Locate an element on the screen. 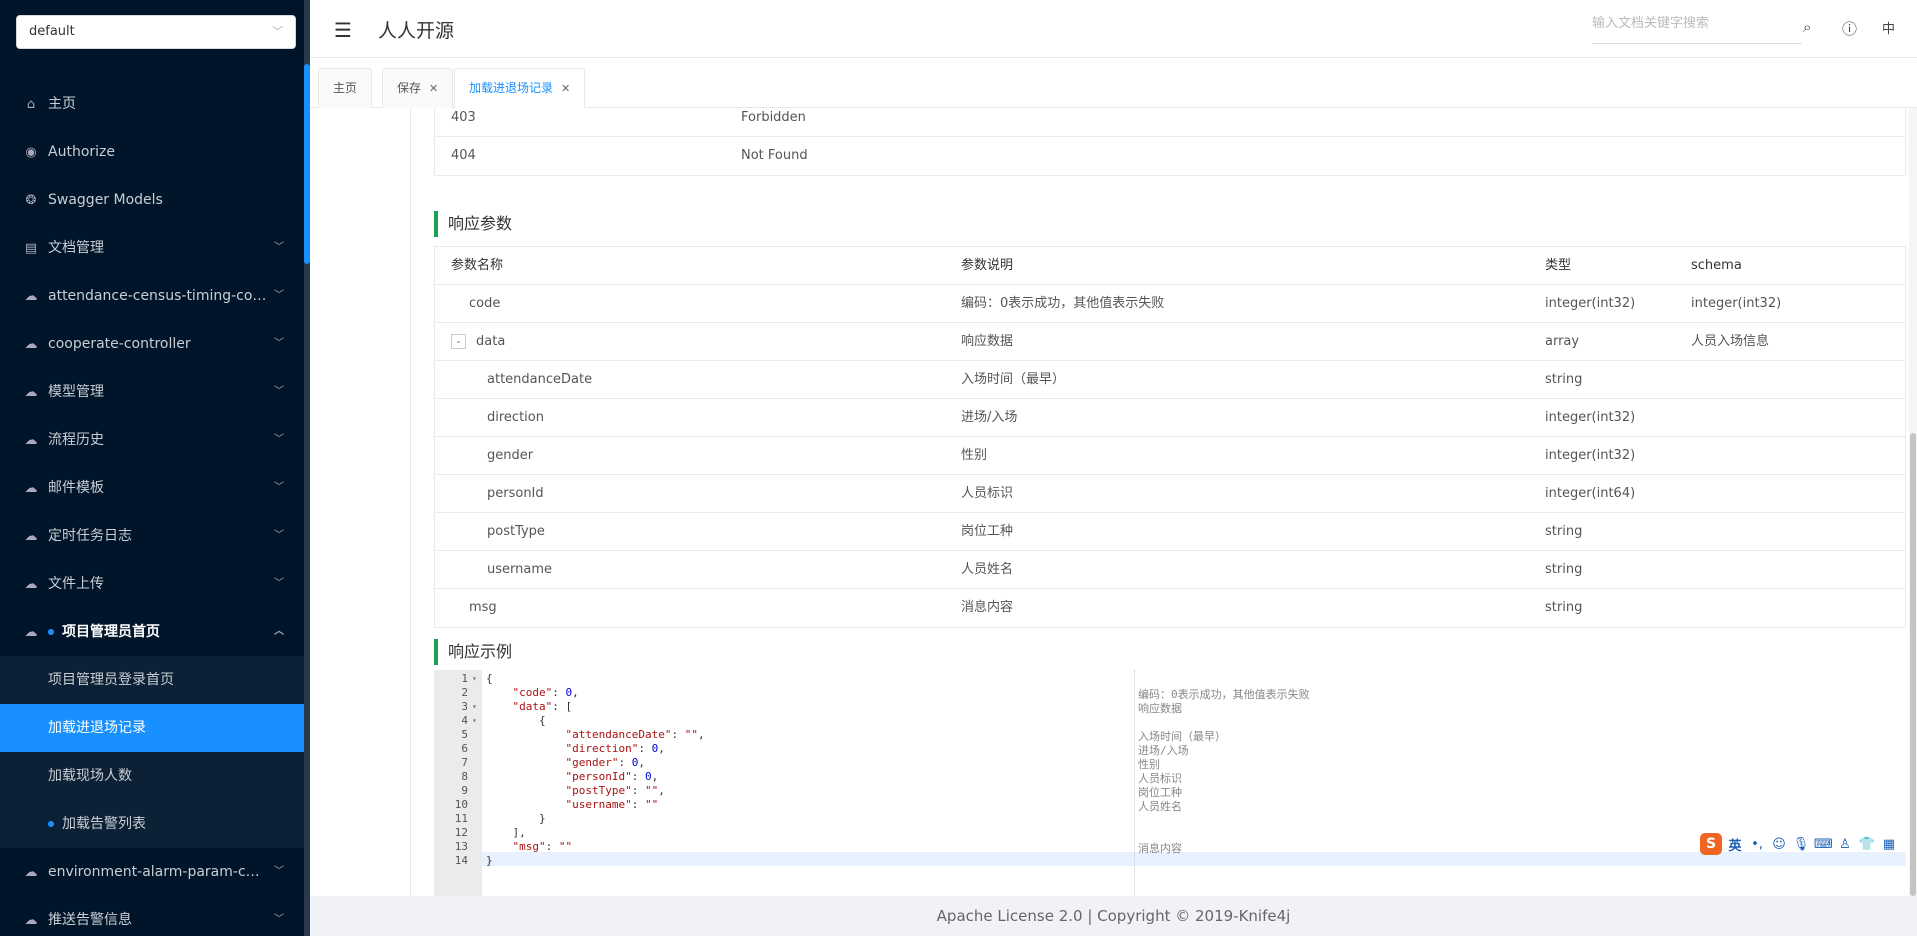 The width and height of the screenshot is (1917, 936). sidebar-item: ☁ 项目管理员首页 ︿ is located at coordinates (152, 632).